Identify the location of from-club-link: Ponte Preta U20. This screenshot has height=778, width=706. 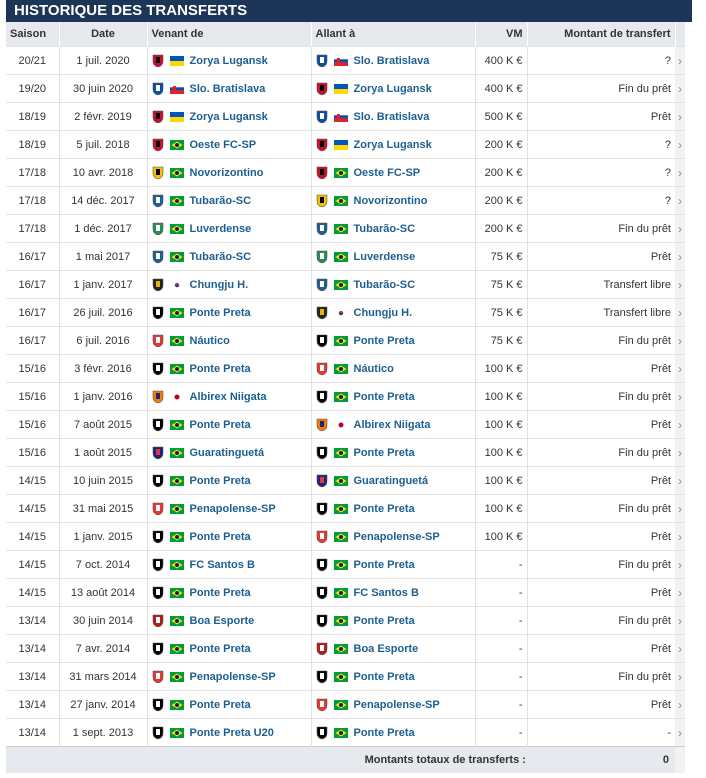
(232, 733).